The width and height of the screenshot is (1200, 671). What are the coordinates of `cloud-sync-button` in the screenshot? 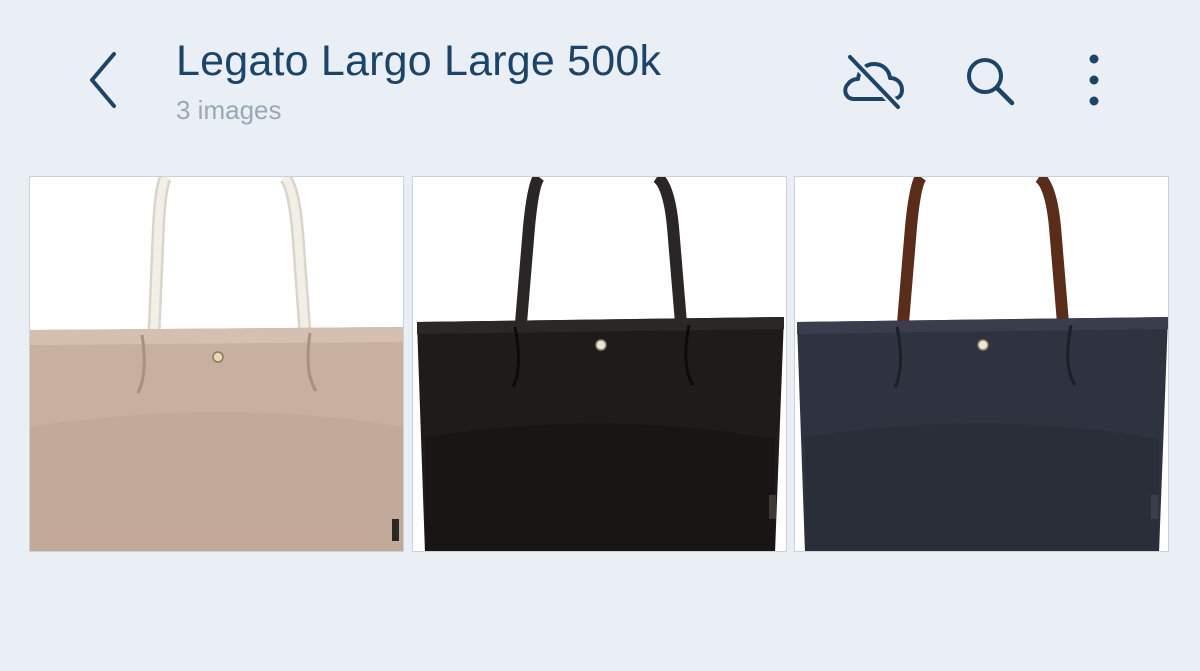 It's located at (873, 81).